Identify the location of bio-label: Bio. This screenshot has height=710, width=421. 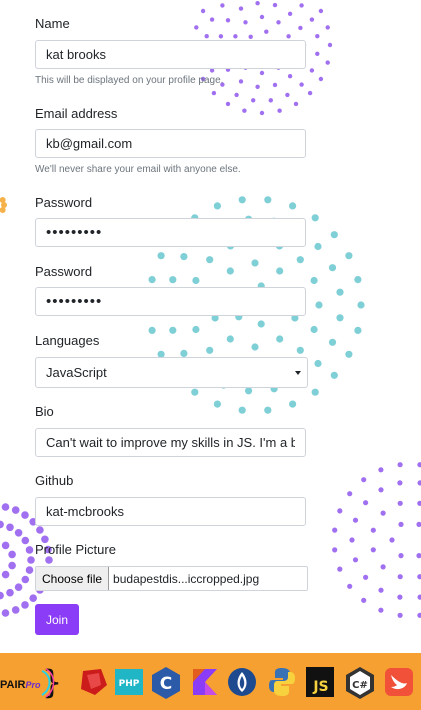
(44, 411).